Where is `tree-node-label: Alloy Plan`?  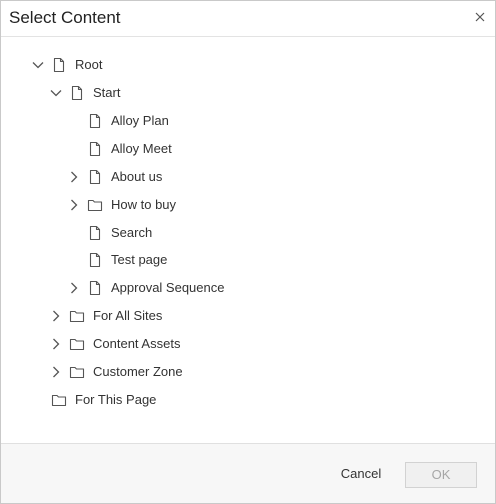 tree-node-label: Alloy Plan is located at coordinates (140, 120).